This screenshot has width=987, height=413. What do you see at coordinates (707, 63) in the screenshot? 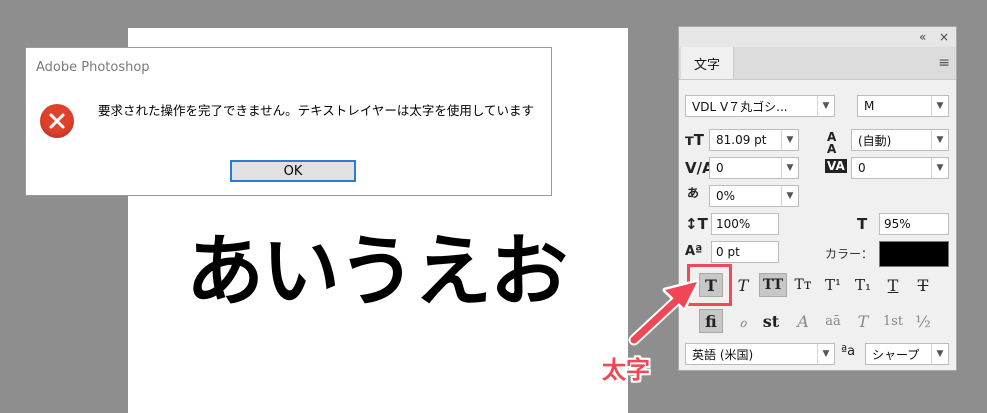
I see `tab-character: 文字` at bounding box center [707, 63].